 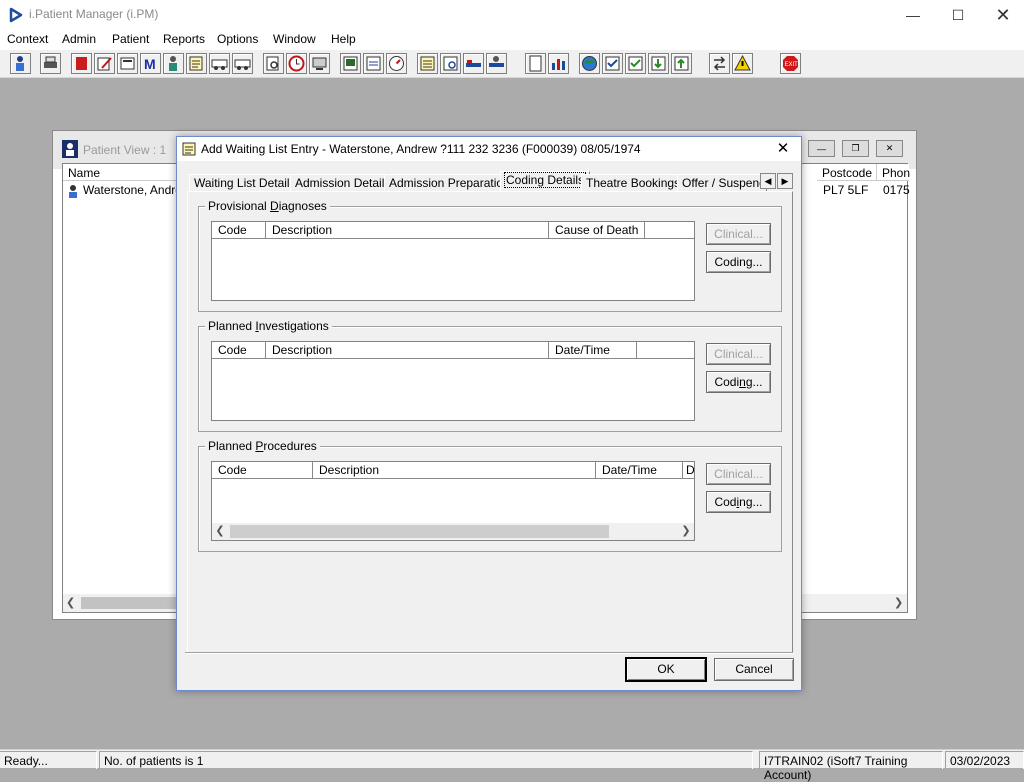 What do you see at coordinates (589, 63) in the screenshot?
I see `globe-icon` at bounding box center [589, 63].